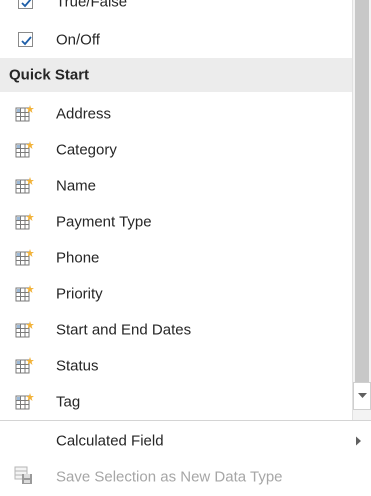  What do you see at coordinates (24, 477) in the screenshot?
I see `save-data-type-icon` at bounding box center [24, 477].